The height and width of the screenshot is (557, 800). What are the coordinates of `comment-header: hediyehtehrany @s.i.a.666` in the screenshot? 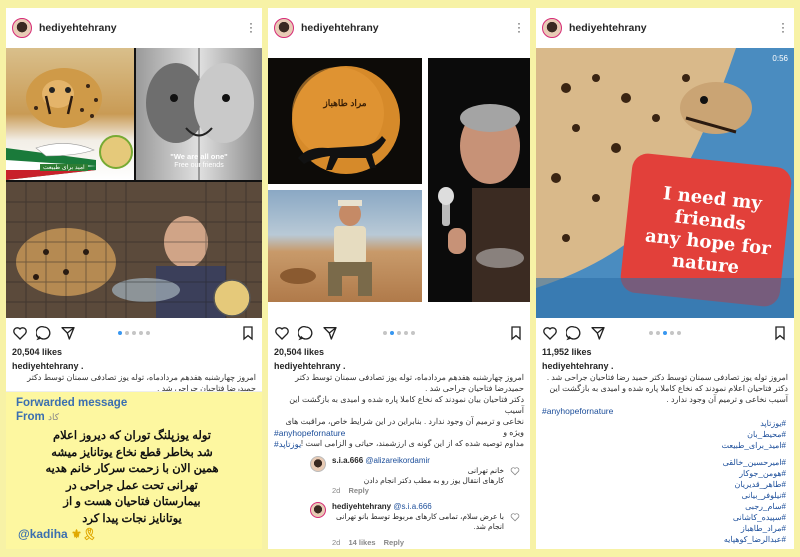 It's located at (382, 506).